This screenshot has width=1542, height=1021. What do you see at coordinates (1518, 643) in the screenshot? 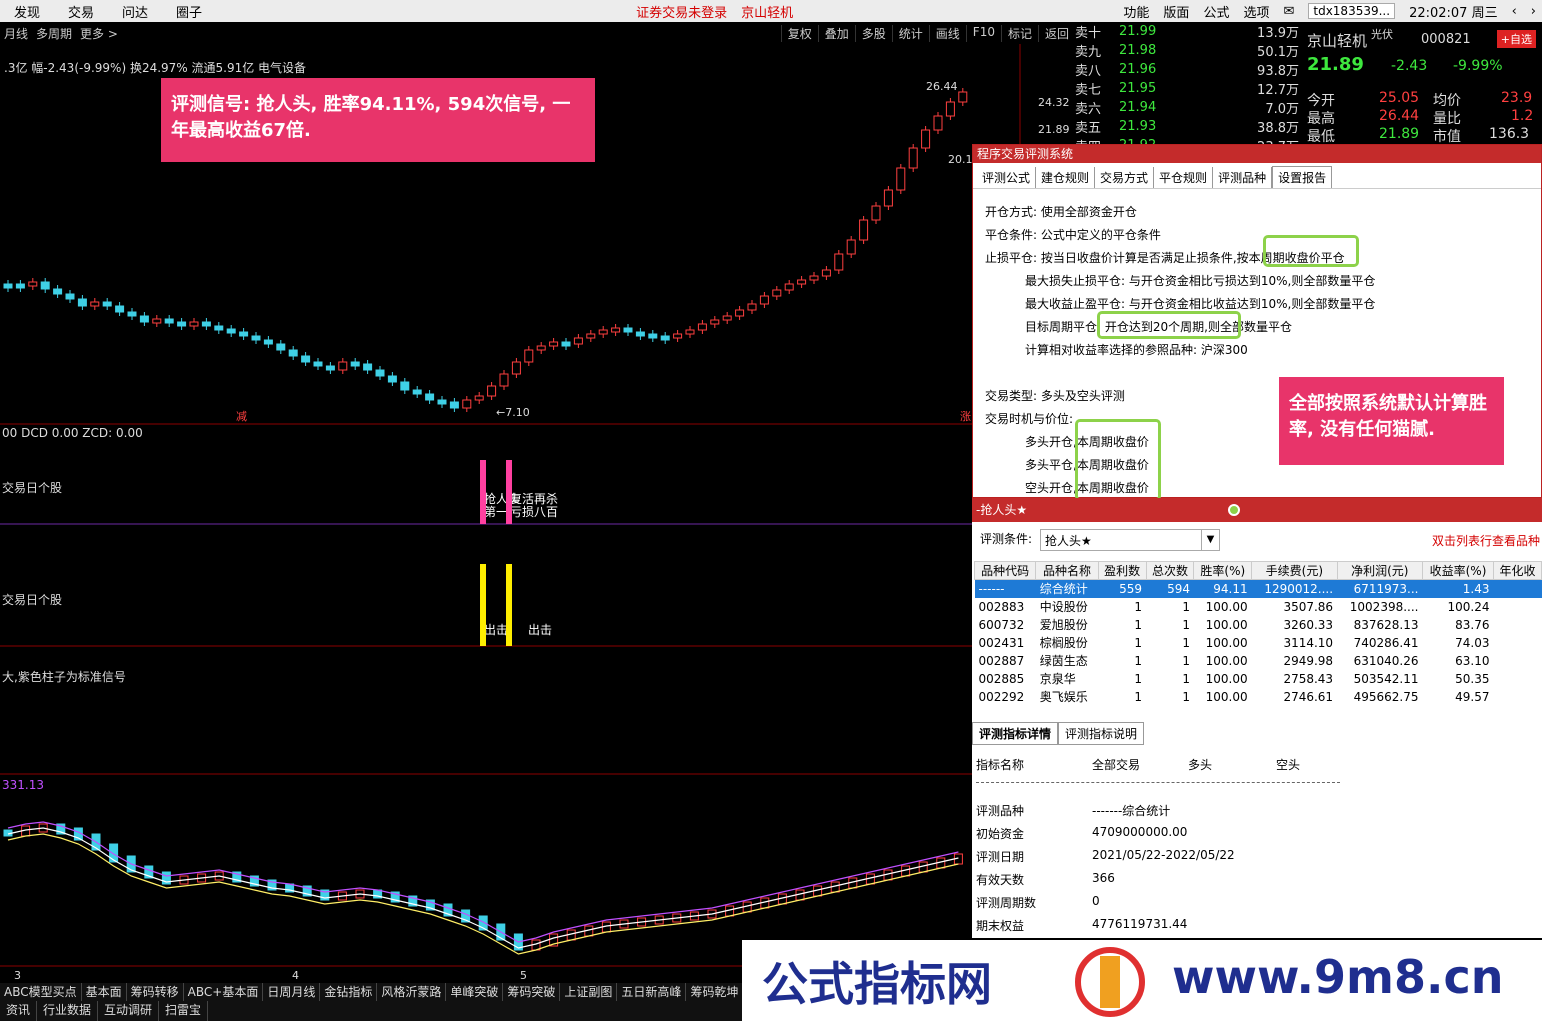
I see `table-cell` at bounding box center [1518, 643].